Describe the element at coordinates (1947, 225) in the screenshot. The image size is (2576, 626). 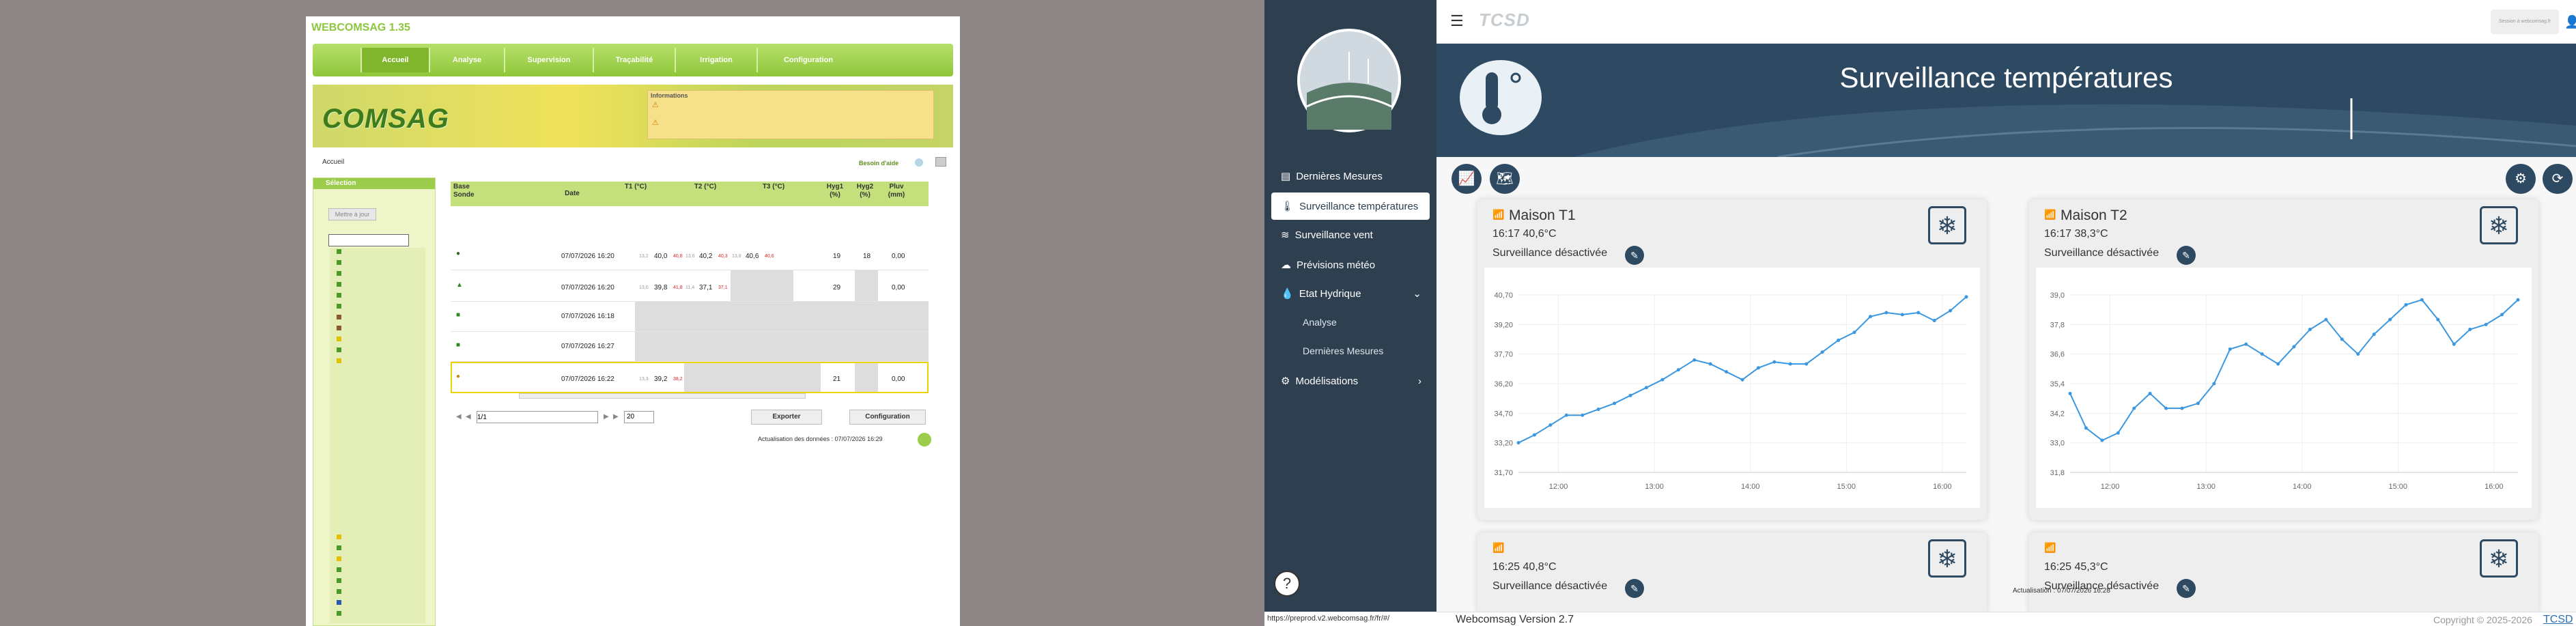
I see `frost-icon: ❄` at that location.